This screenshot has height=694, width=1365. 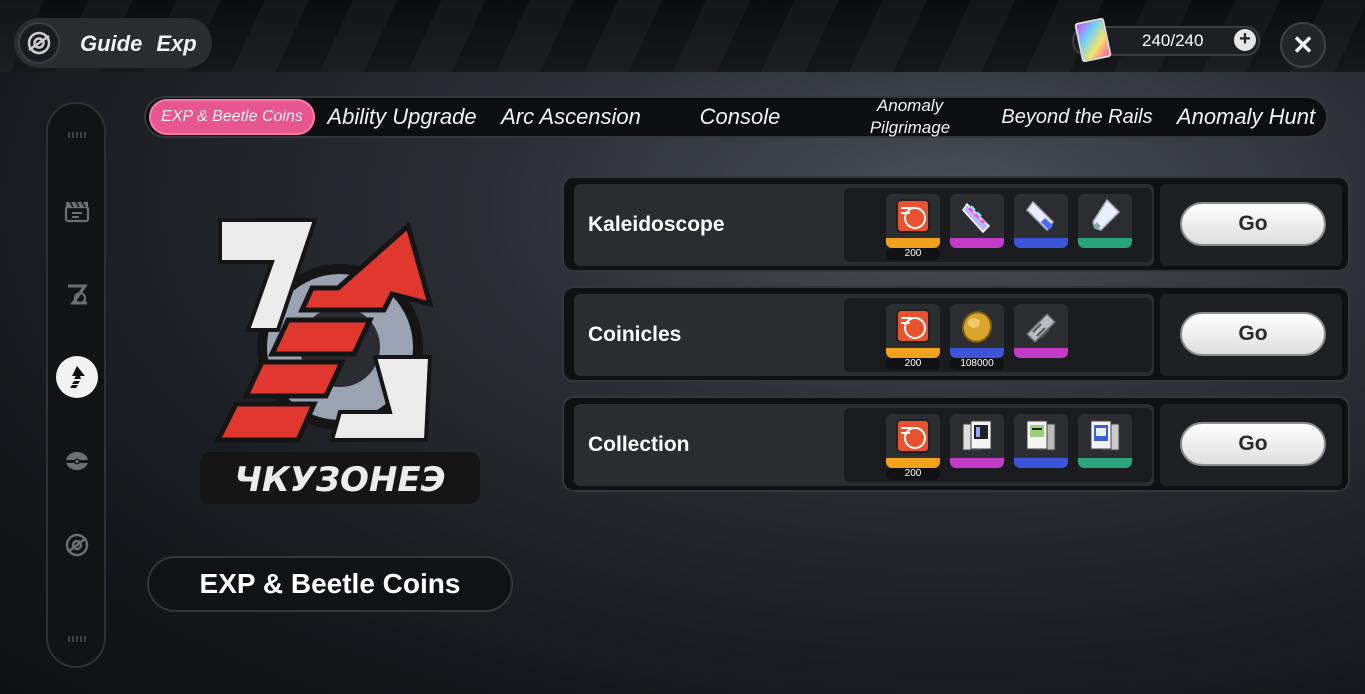 I want to click on sidebar-item-upgrade, so click(x=77, y=377).